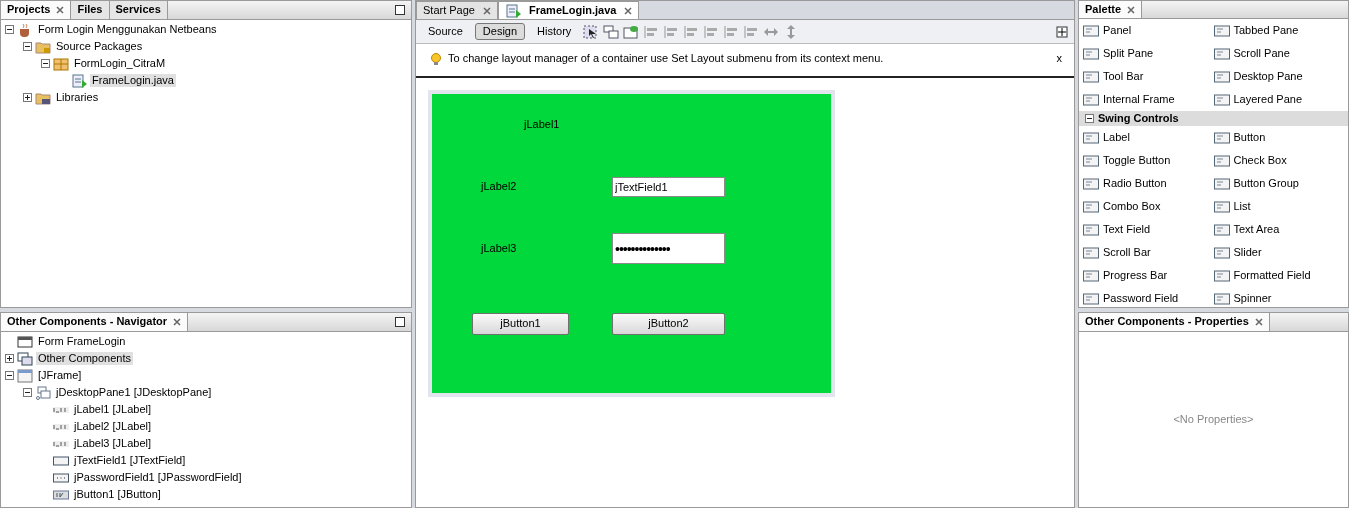 Image resolution: width=1349 pixels, height=508 pixels. I want to click on panel-tab: Services, so click(138, 10).